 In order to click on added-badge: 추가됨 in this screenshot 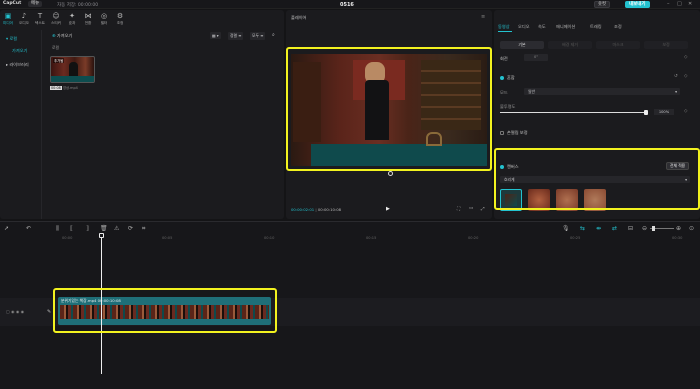, I will do `click(59, 60)`.